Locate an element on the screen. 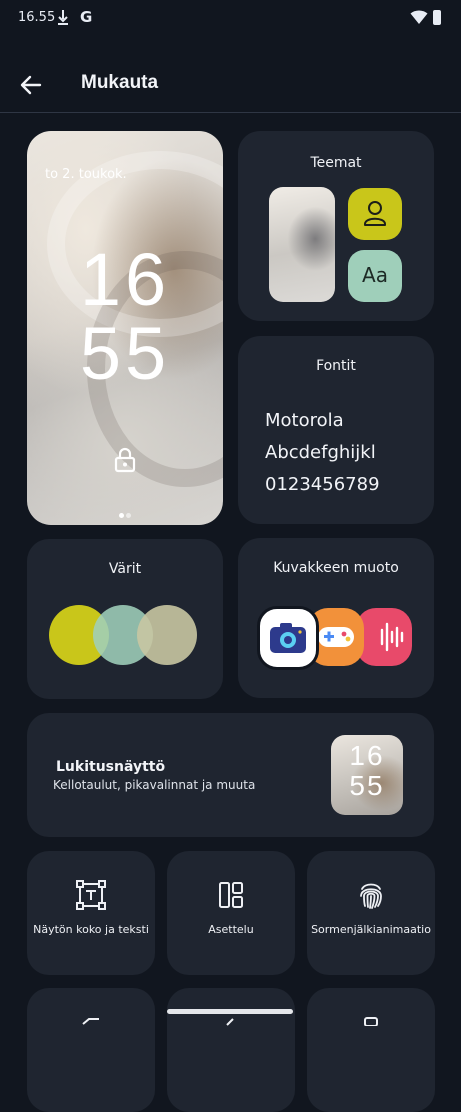 The height and width of the screenshot is (1112, 461). recorder-app-icon is located at coordinates (384, 637).